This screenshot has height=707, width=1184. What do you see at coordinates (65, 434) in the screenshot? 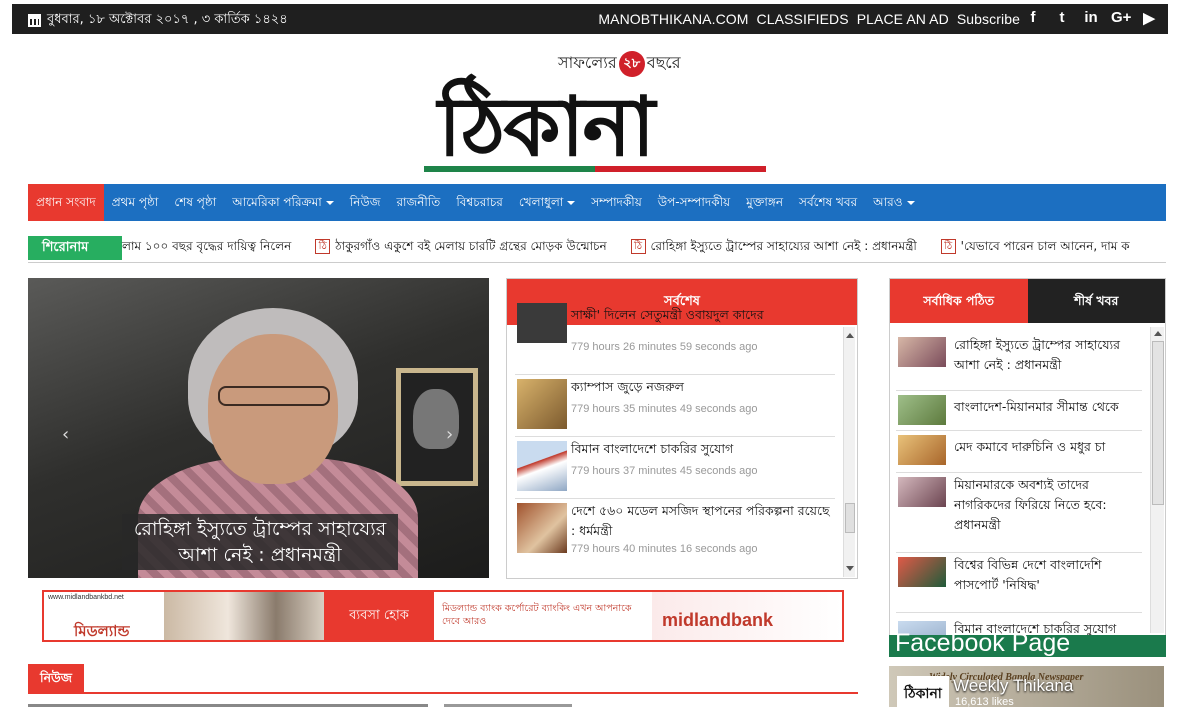
I see `slider-prev-icon: ‹` at bounding box center [65, 434].